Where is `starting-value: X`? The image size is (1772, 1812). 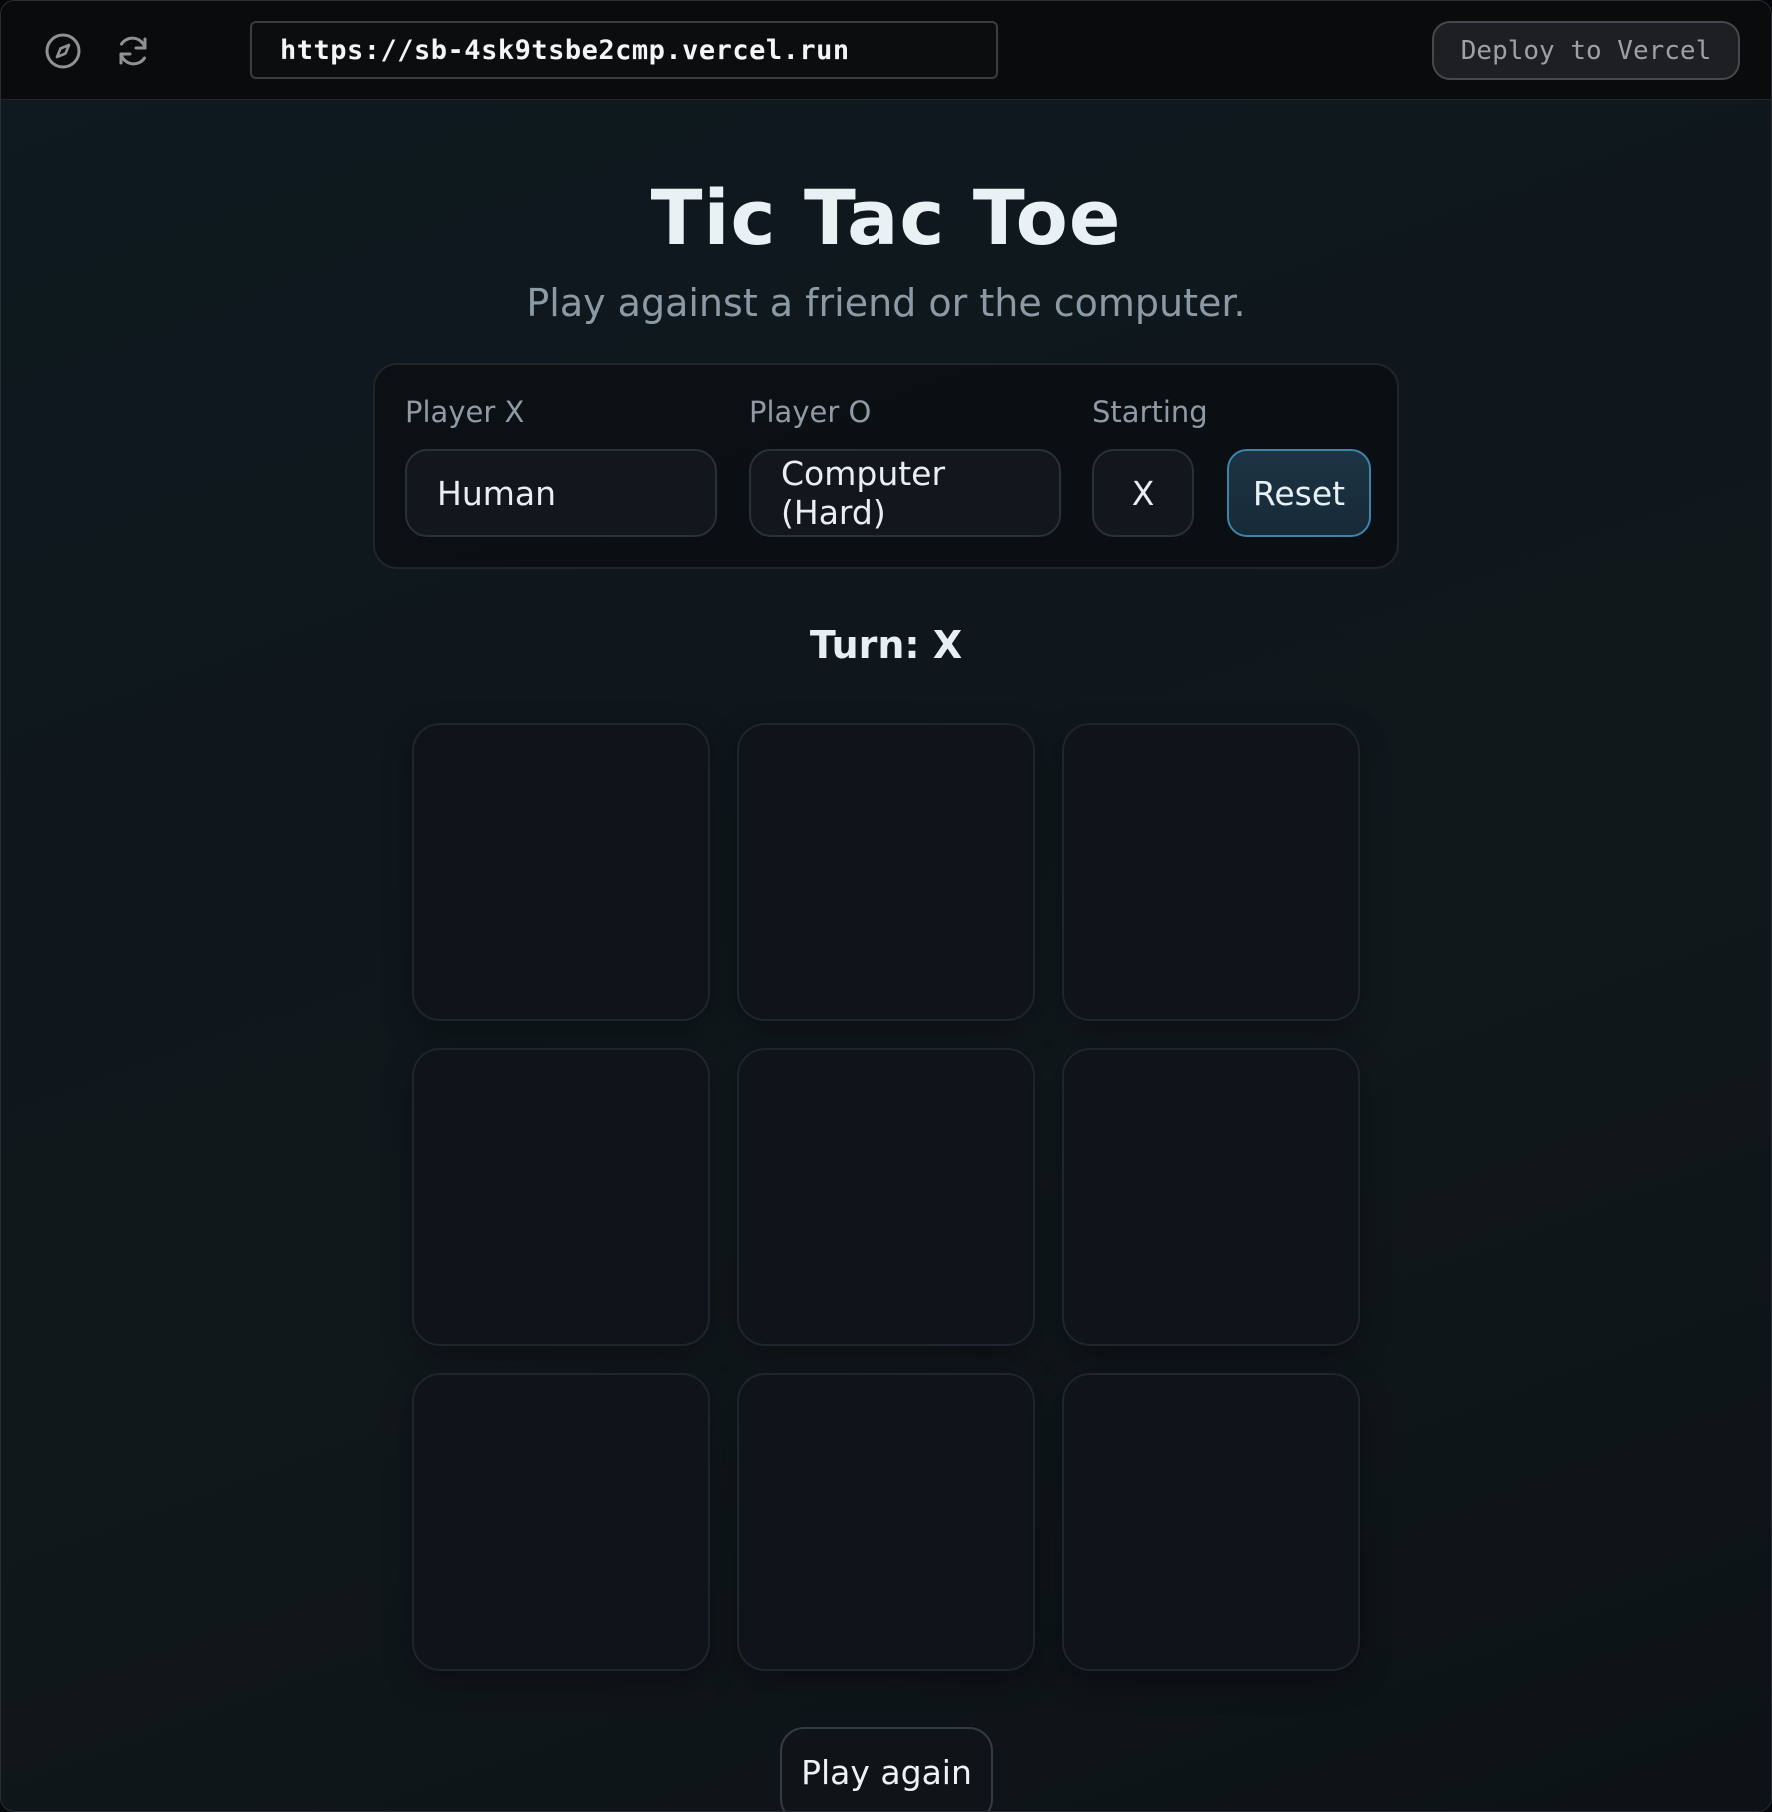 starting-value: X is located at coordinates (1143, 493).